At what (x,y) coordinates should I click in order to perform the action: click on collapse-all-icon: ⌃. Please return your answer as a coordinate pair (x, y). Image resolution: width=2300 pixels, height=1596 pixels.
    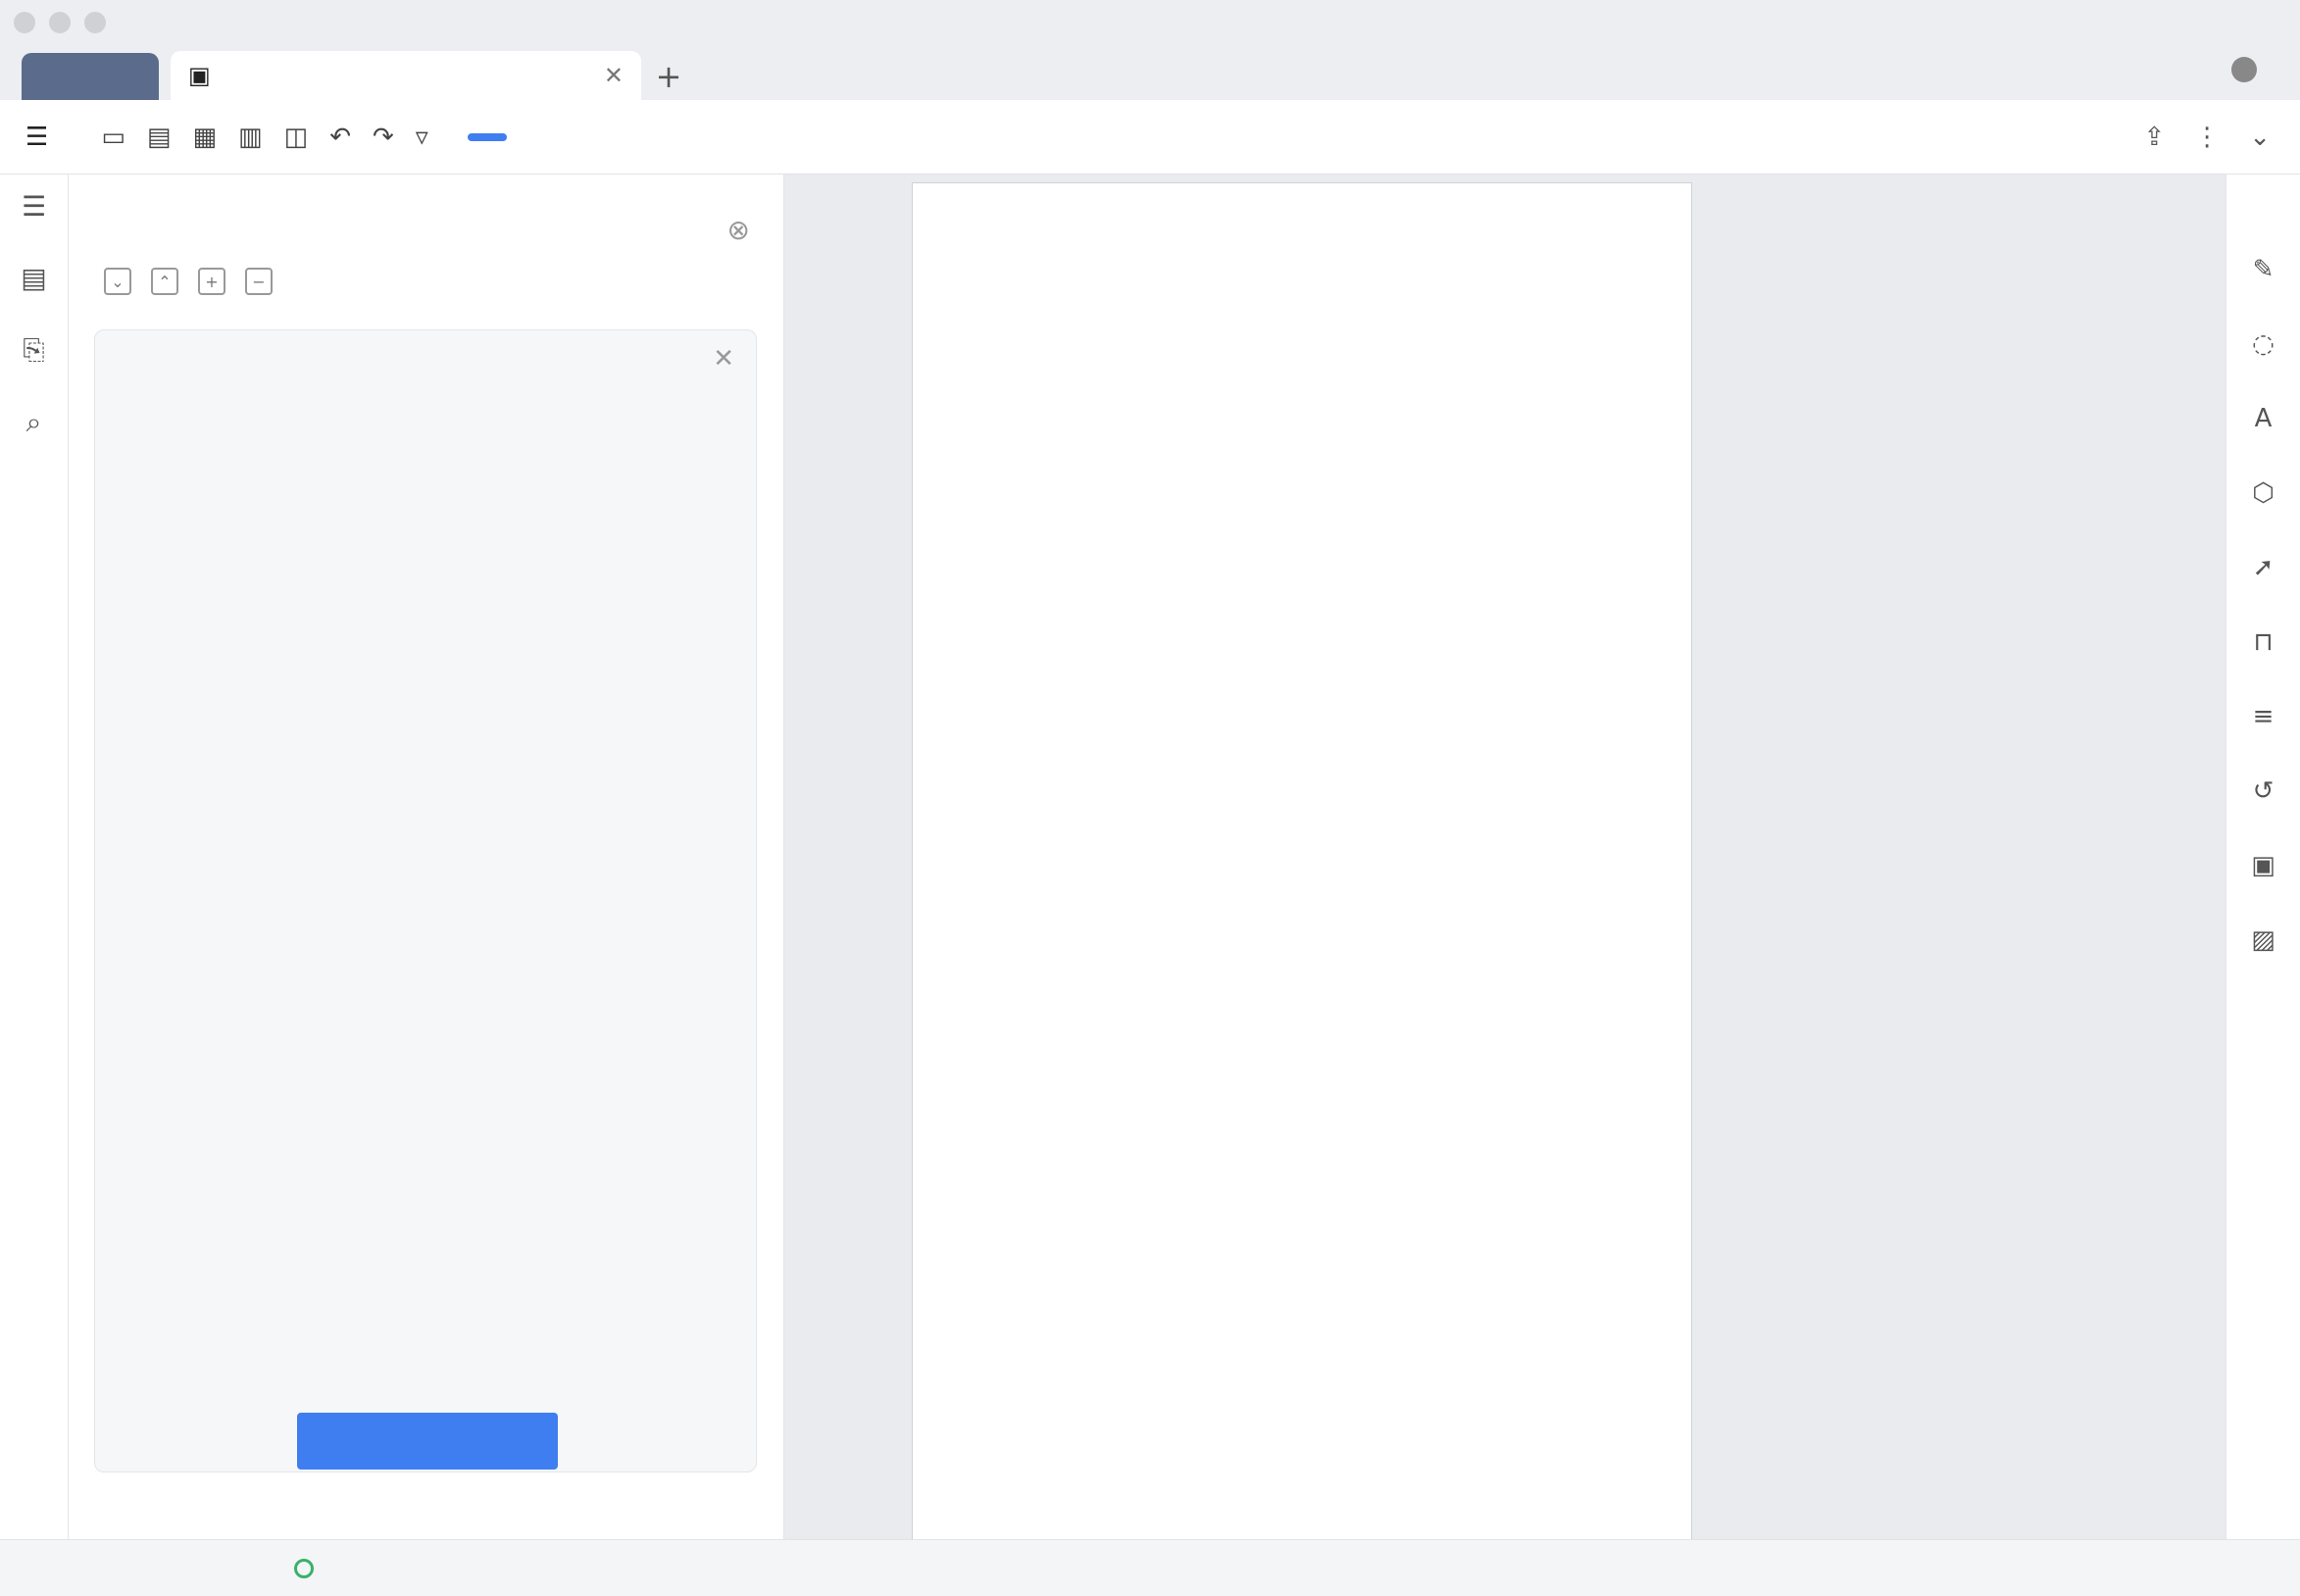
    Looking at the image, I should click on (164, 281).